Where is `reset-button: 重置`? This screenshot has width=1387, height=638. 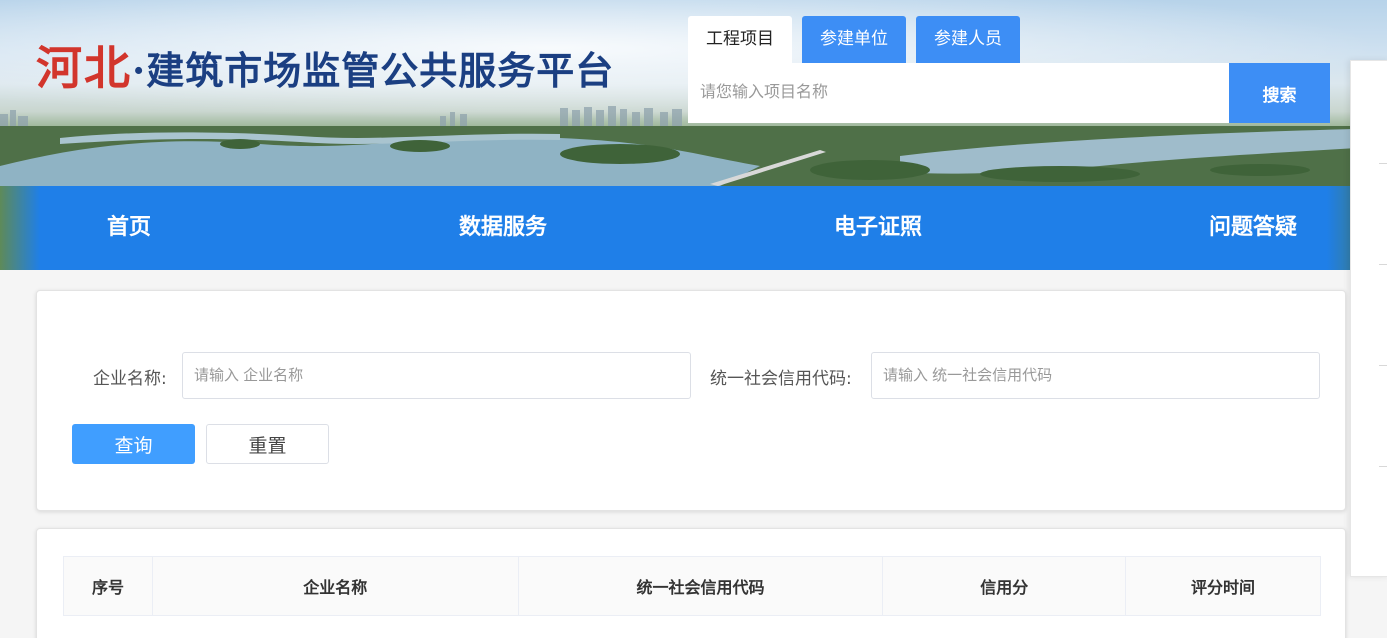 reset-button: 重置 is located at coordinates (267, 444).